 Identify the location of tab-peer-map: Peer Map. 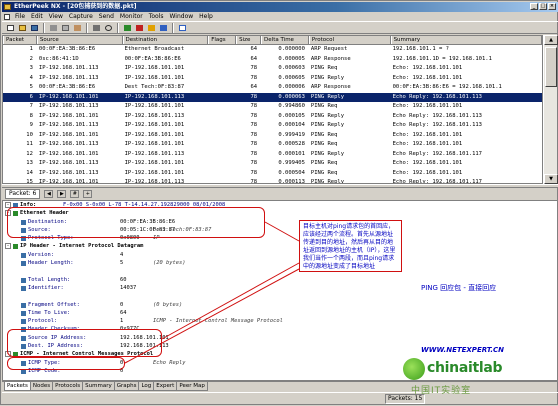
(192, 386).